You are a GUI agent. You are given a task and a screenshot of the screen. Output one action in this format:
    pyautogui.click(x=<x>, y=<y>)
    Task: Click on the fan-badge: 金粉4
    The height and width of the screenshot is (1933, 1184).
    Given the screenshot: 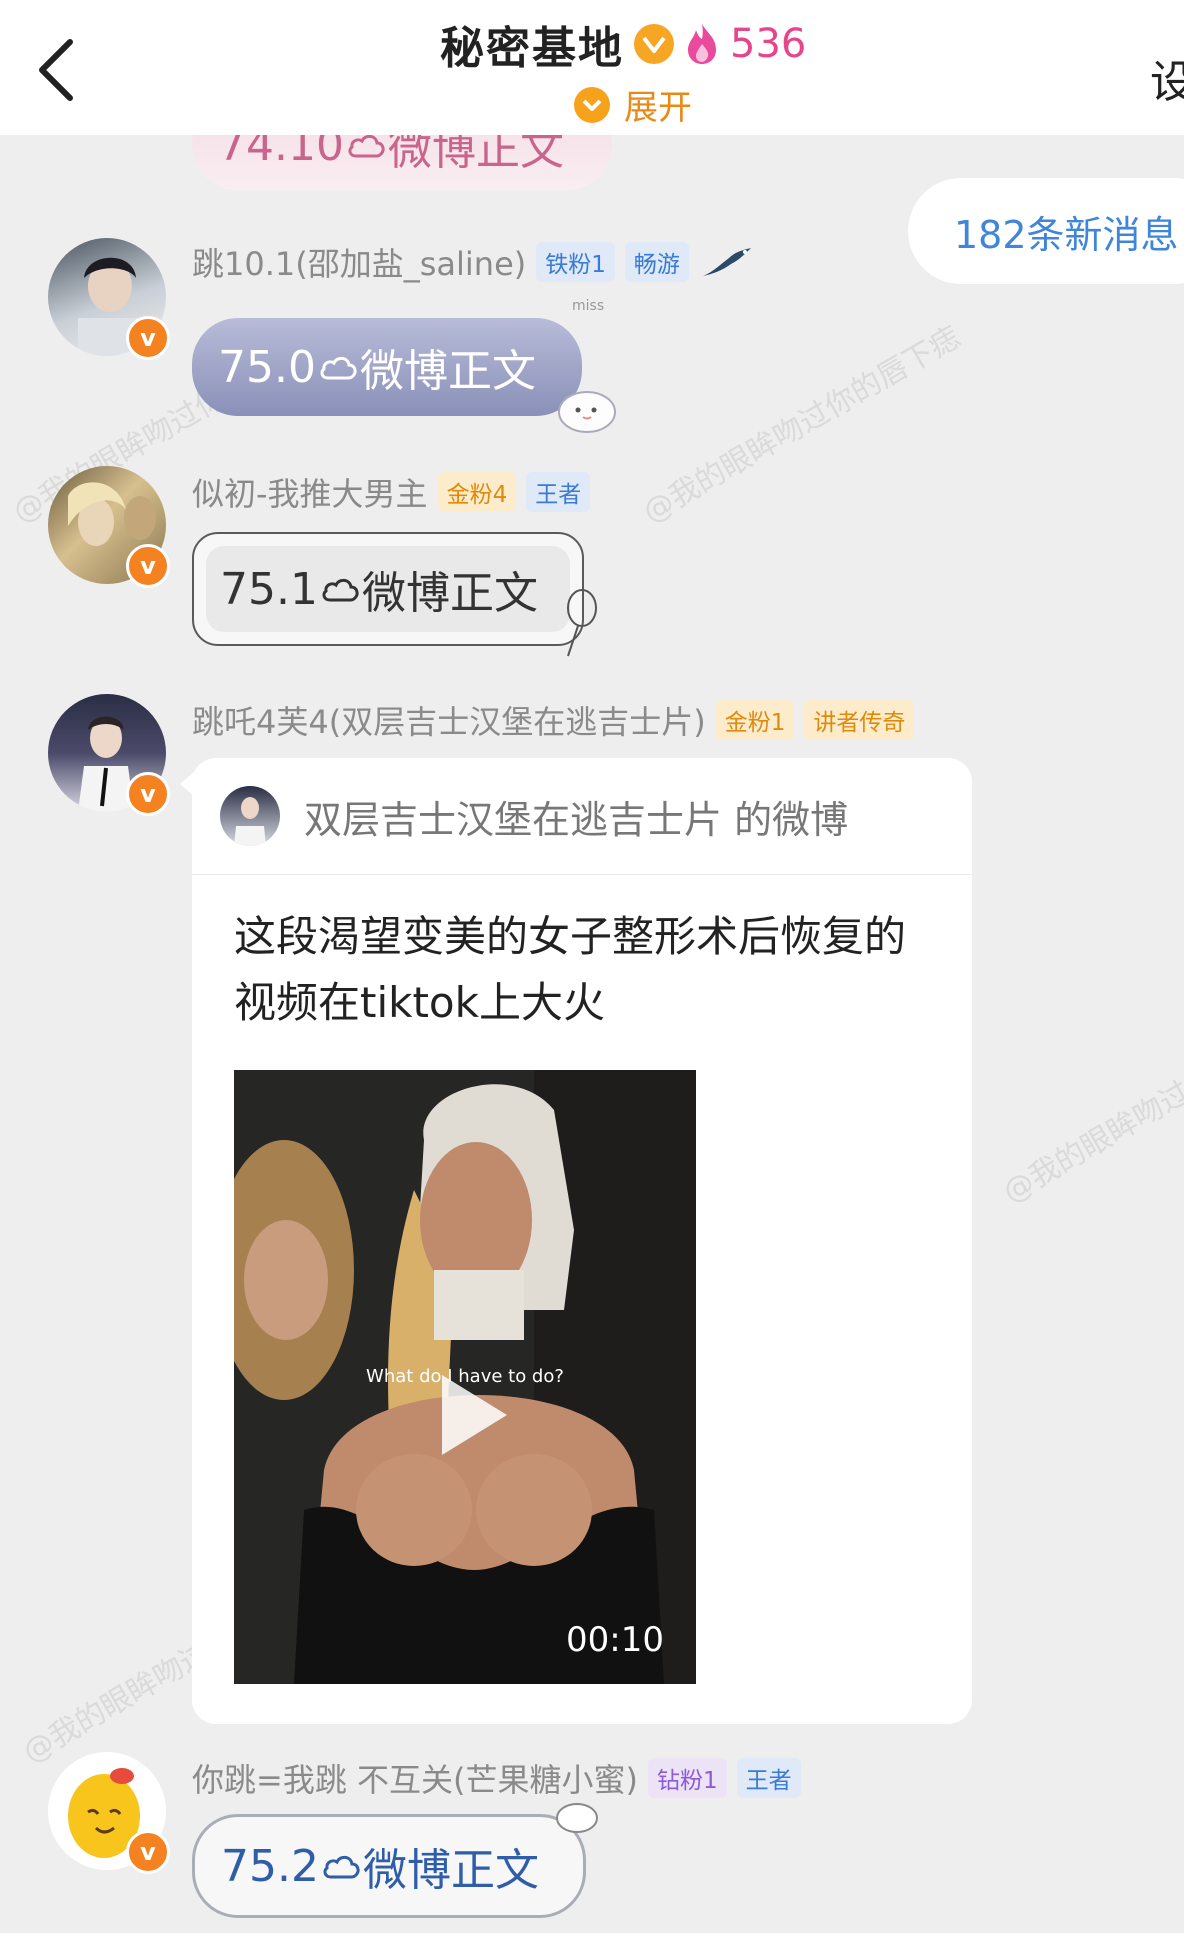 What is the action you would take?
    pyautogui.click(x=477, y=492)
    